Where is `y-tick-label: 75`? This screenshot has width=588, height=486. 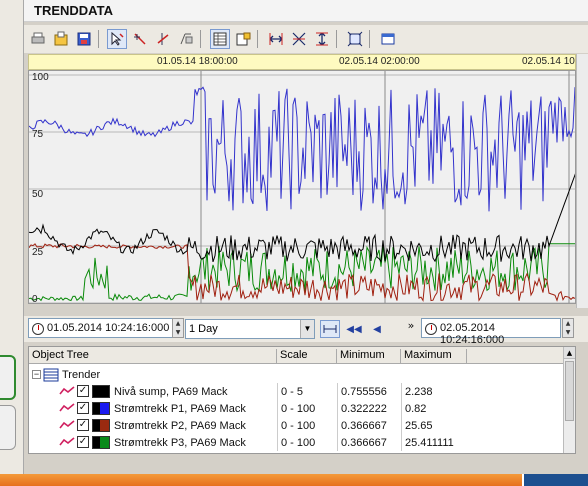 y-tick-label: 75 is located at coordinates (38, 134).